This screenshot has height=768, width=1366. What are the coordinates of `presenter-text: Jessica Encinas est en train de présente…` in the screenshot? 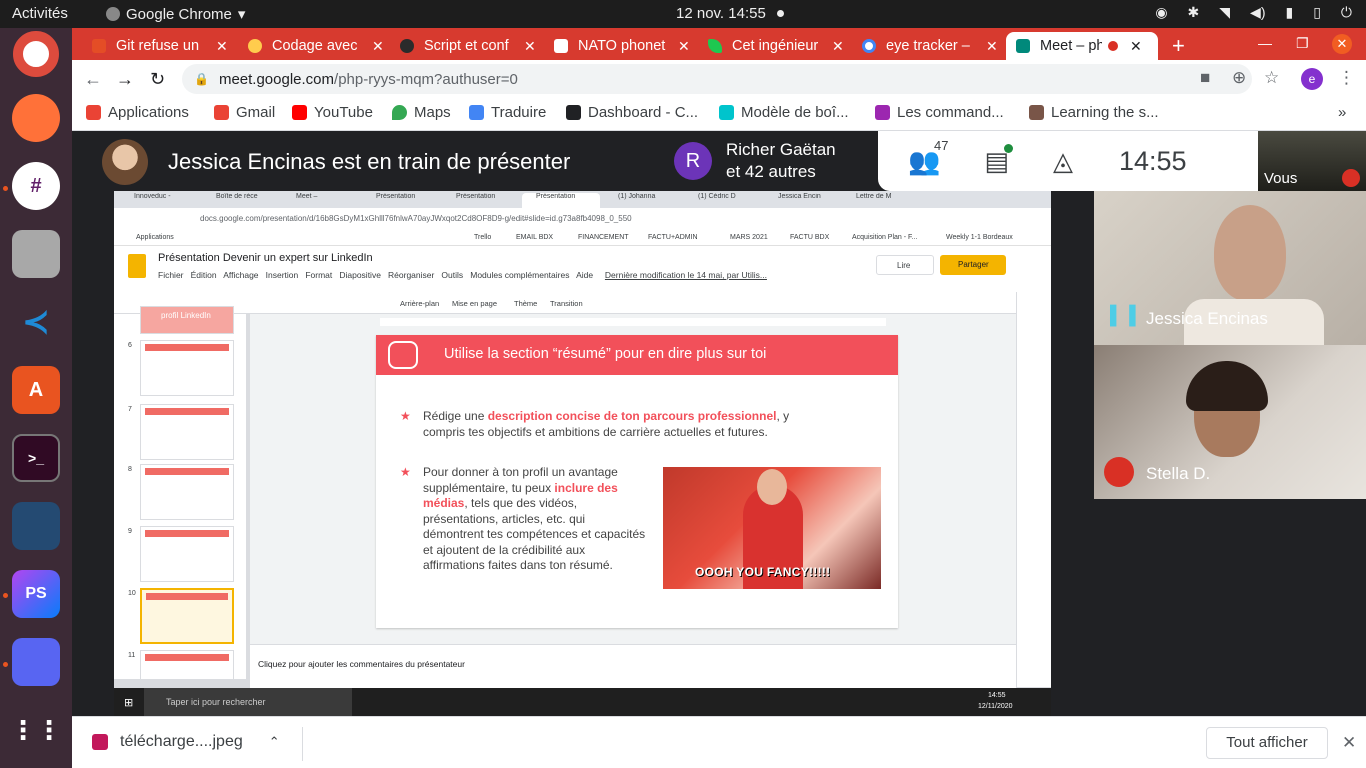 It's located at (369, 161).